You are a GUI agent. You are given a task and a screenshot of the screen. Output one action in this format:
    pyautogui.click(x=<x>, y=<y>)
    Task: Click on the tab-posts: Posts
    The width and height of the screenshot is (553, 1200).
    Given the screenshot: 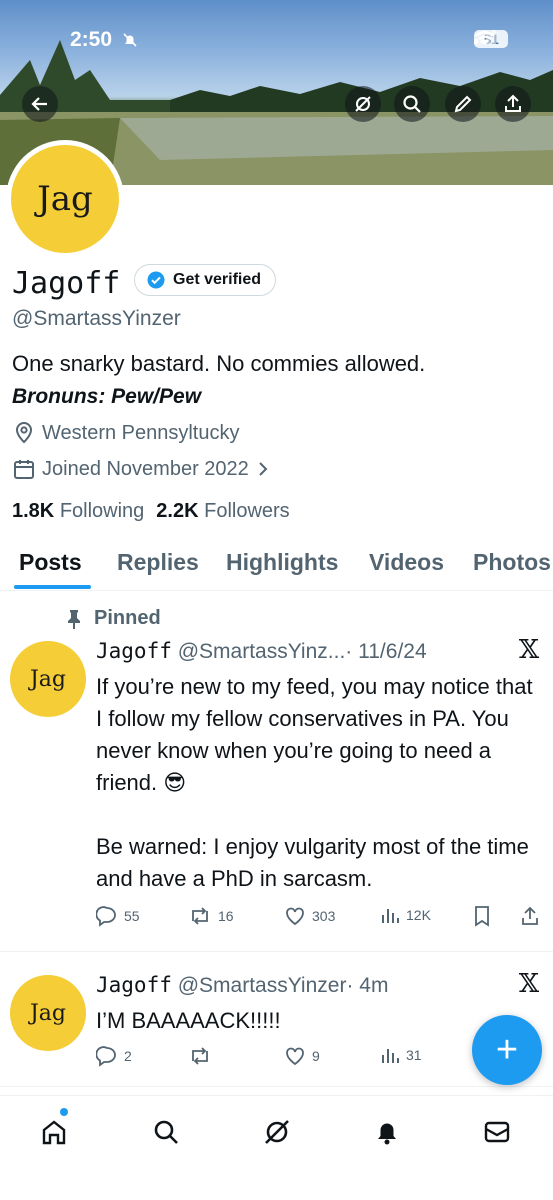 What is the action you would take?
    pyautogui.click(x=50, y=562)
    